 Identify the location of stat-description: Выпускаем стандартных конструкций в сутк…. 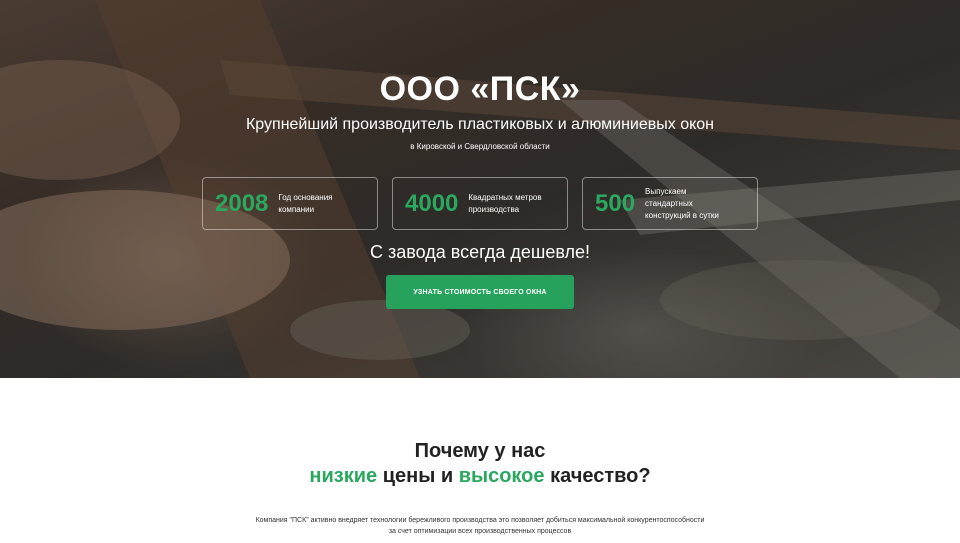
(682, 203).